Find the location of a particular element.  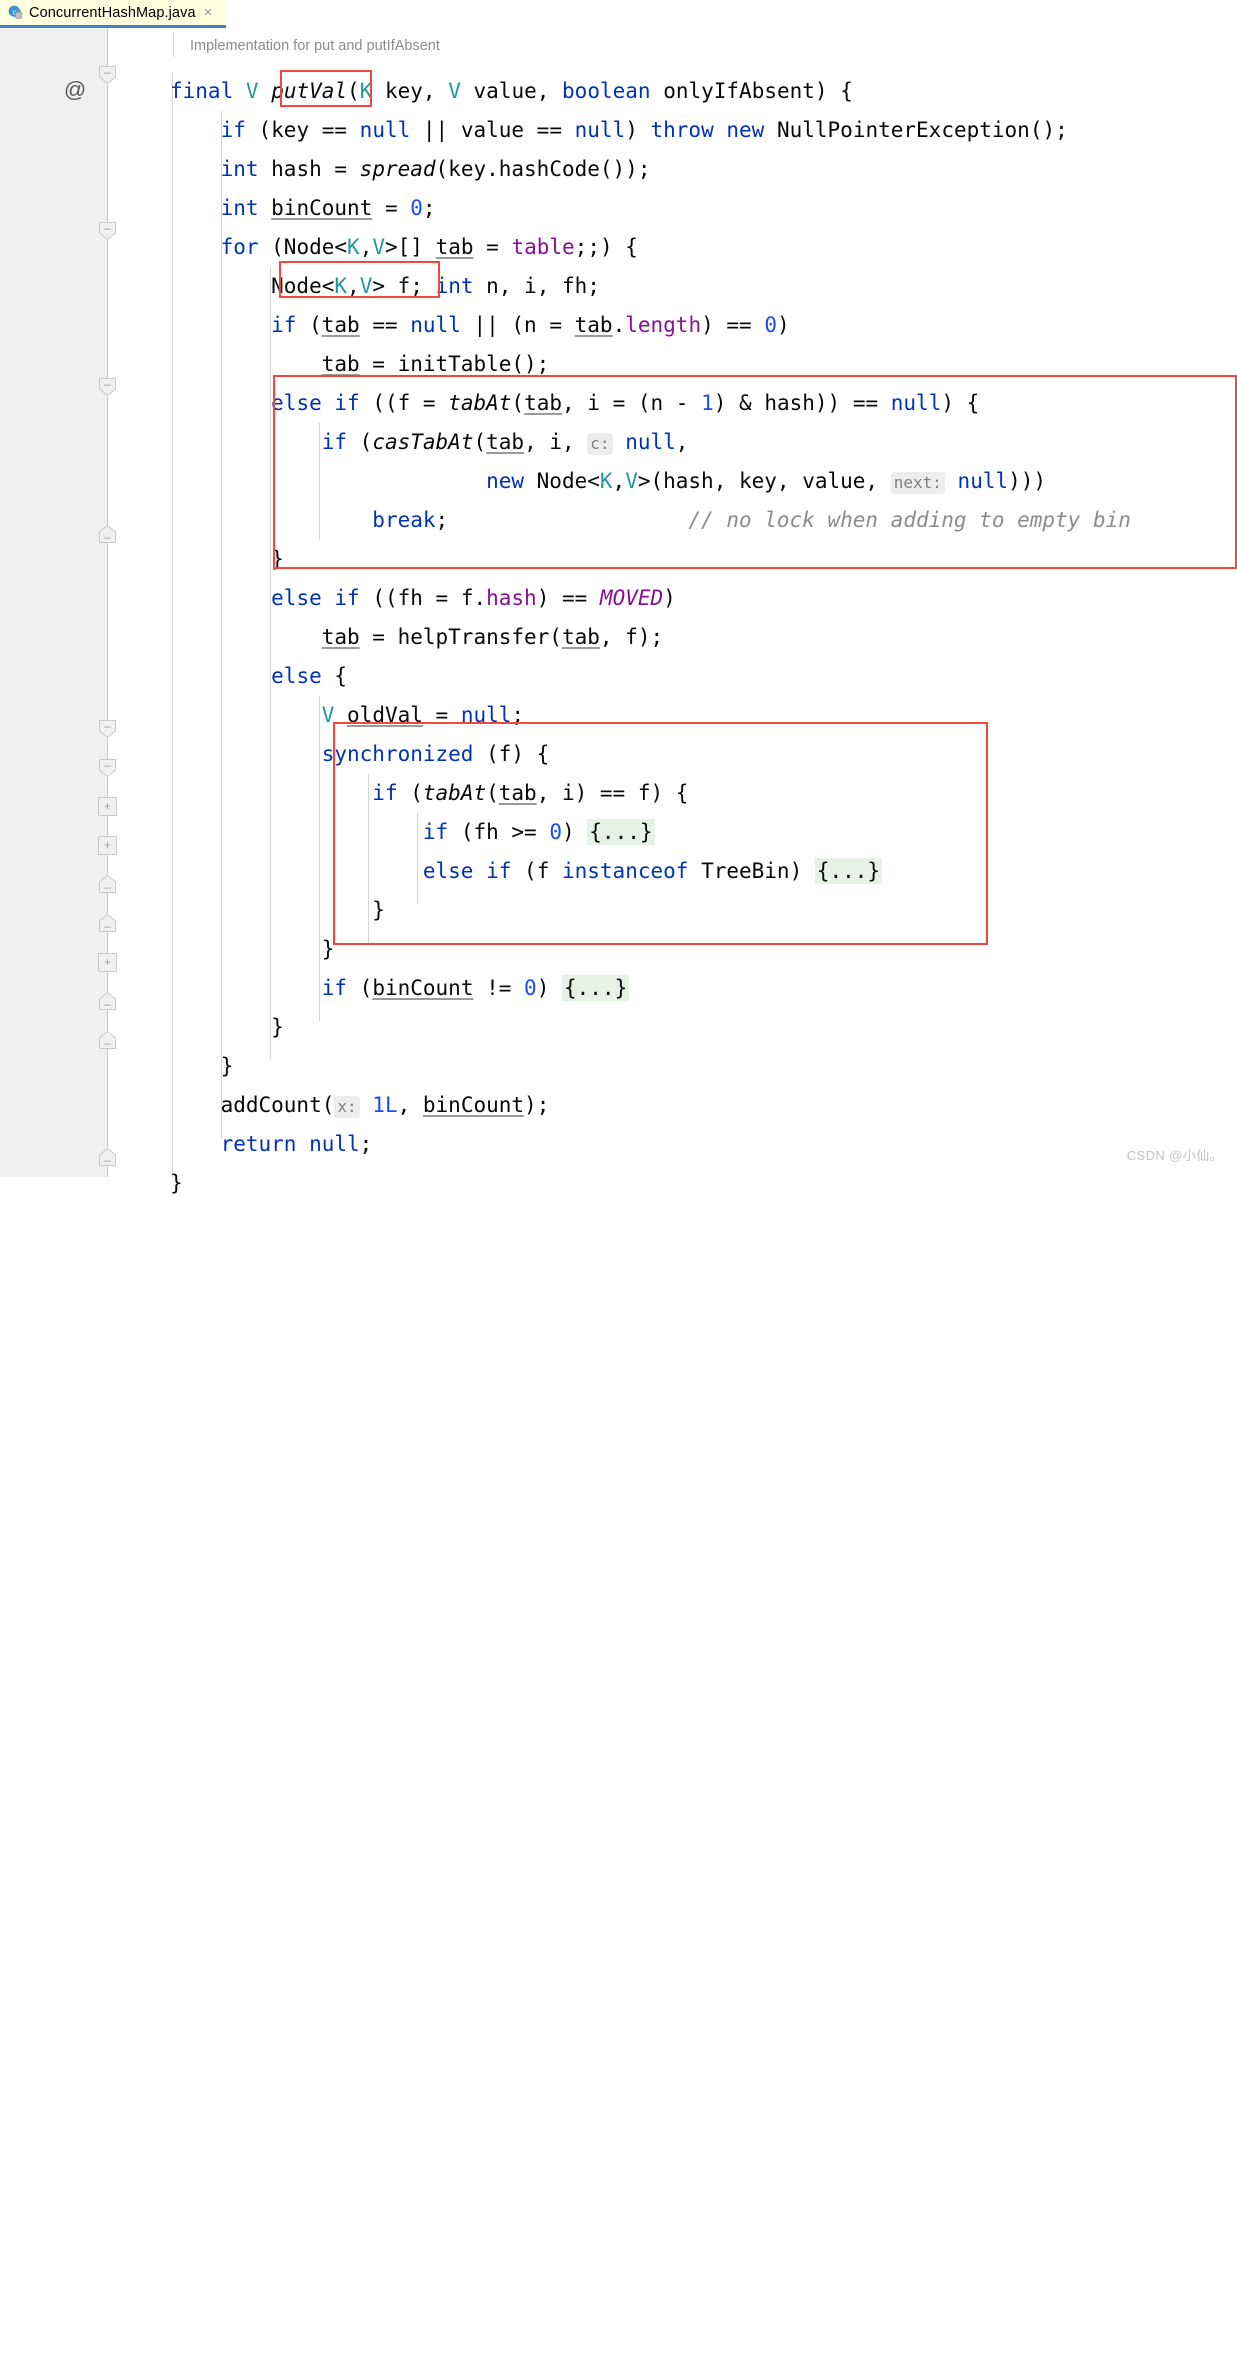

parameter-hint-x: x: is located at coordinates (347, 1107).